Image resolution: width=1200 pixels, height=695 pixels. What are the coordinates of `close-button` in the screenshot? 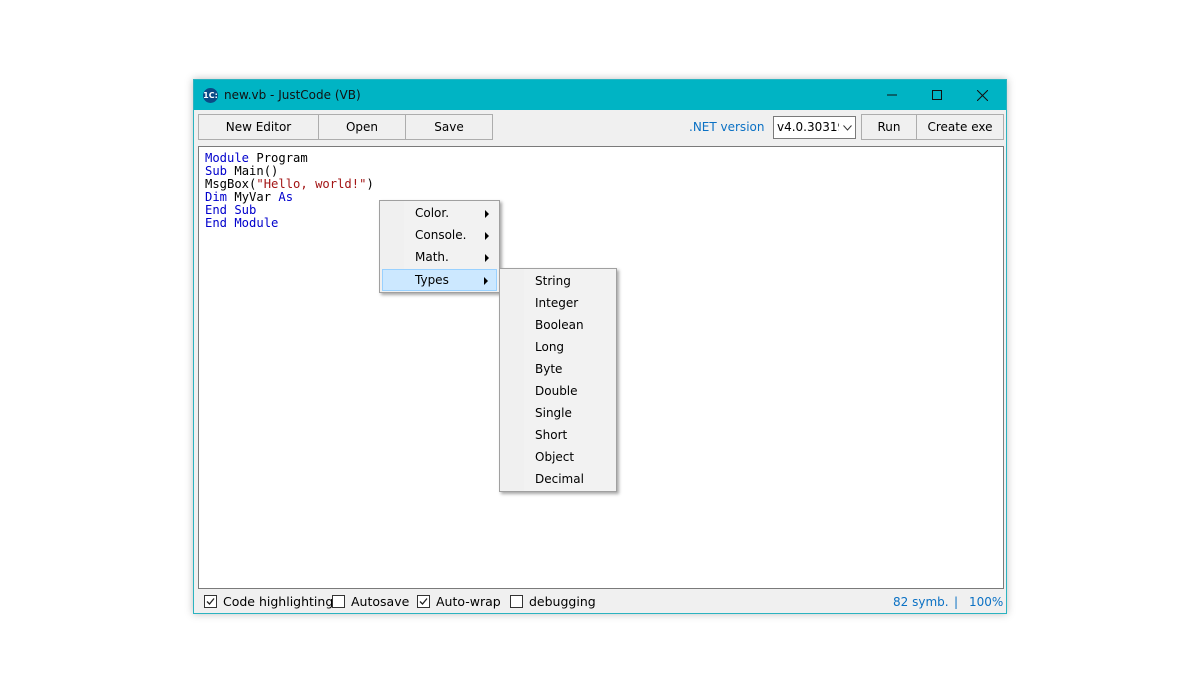 It's located at (982, 95).